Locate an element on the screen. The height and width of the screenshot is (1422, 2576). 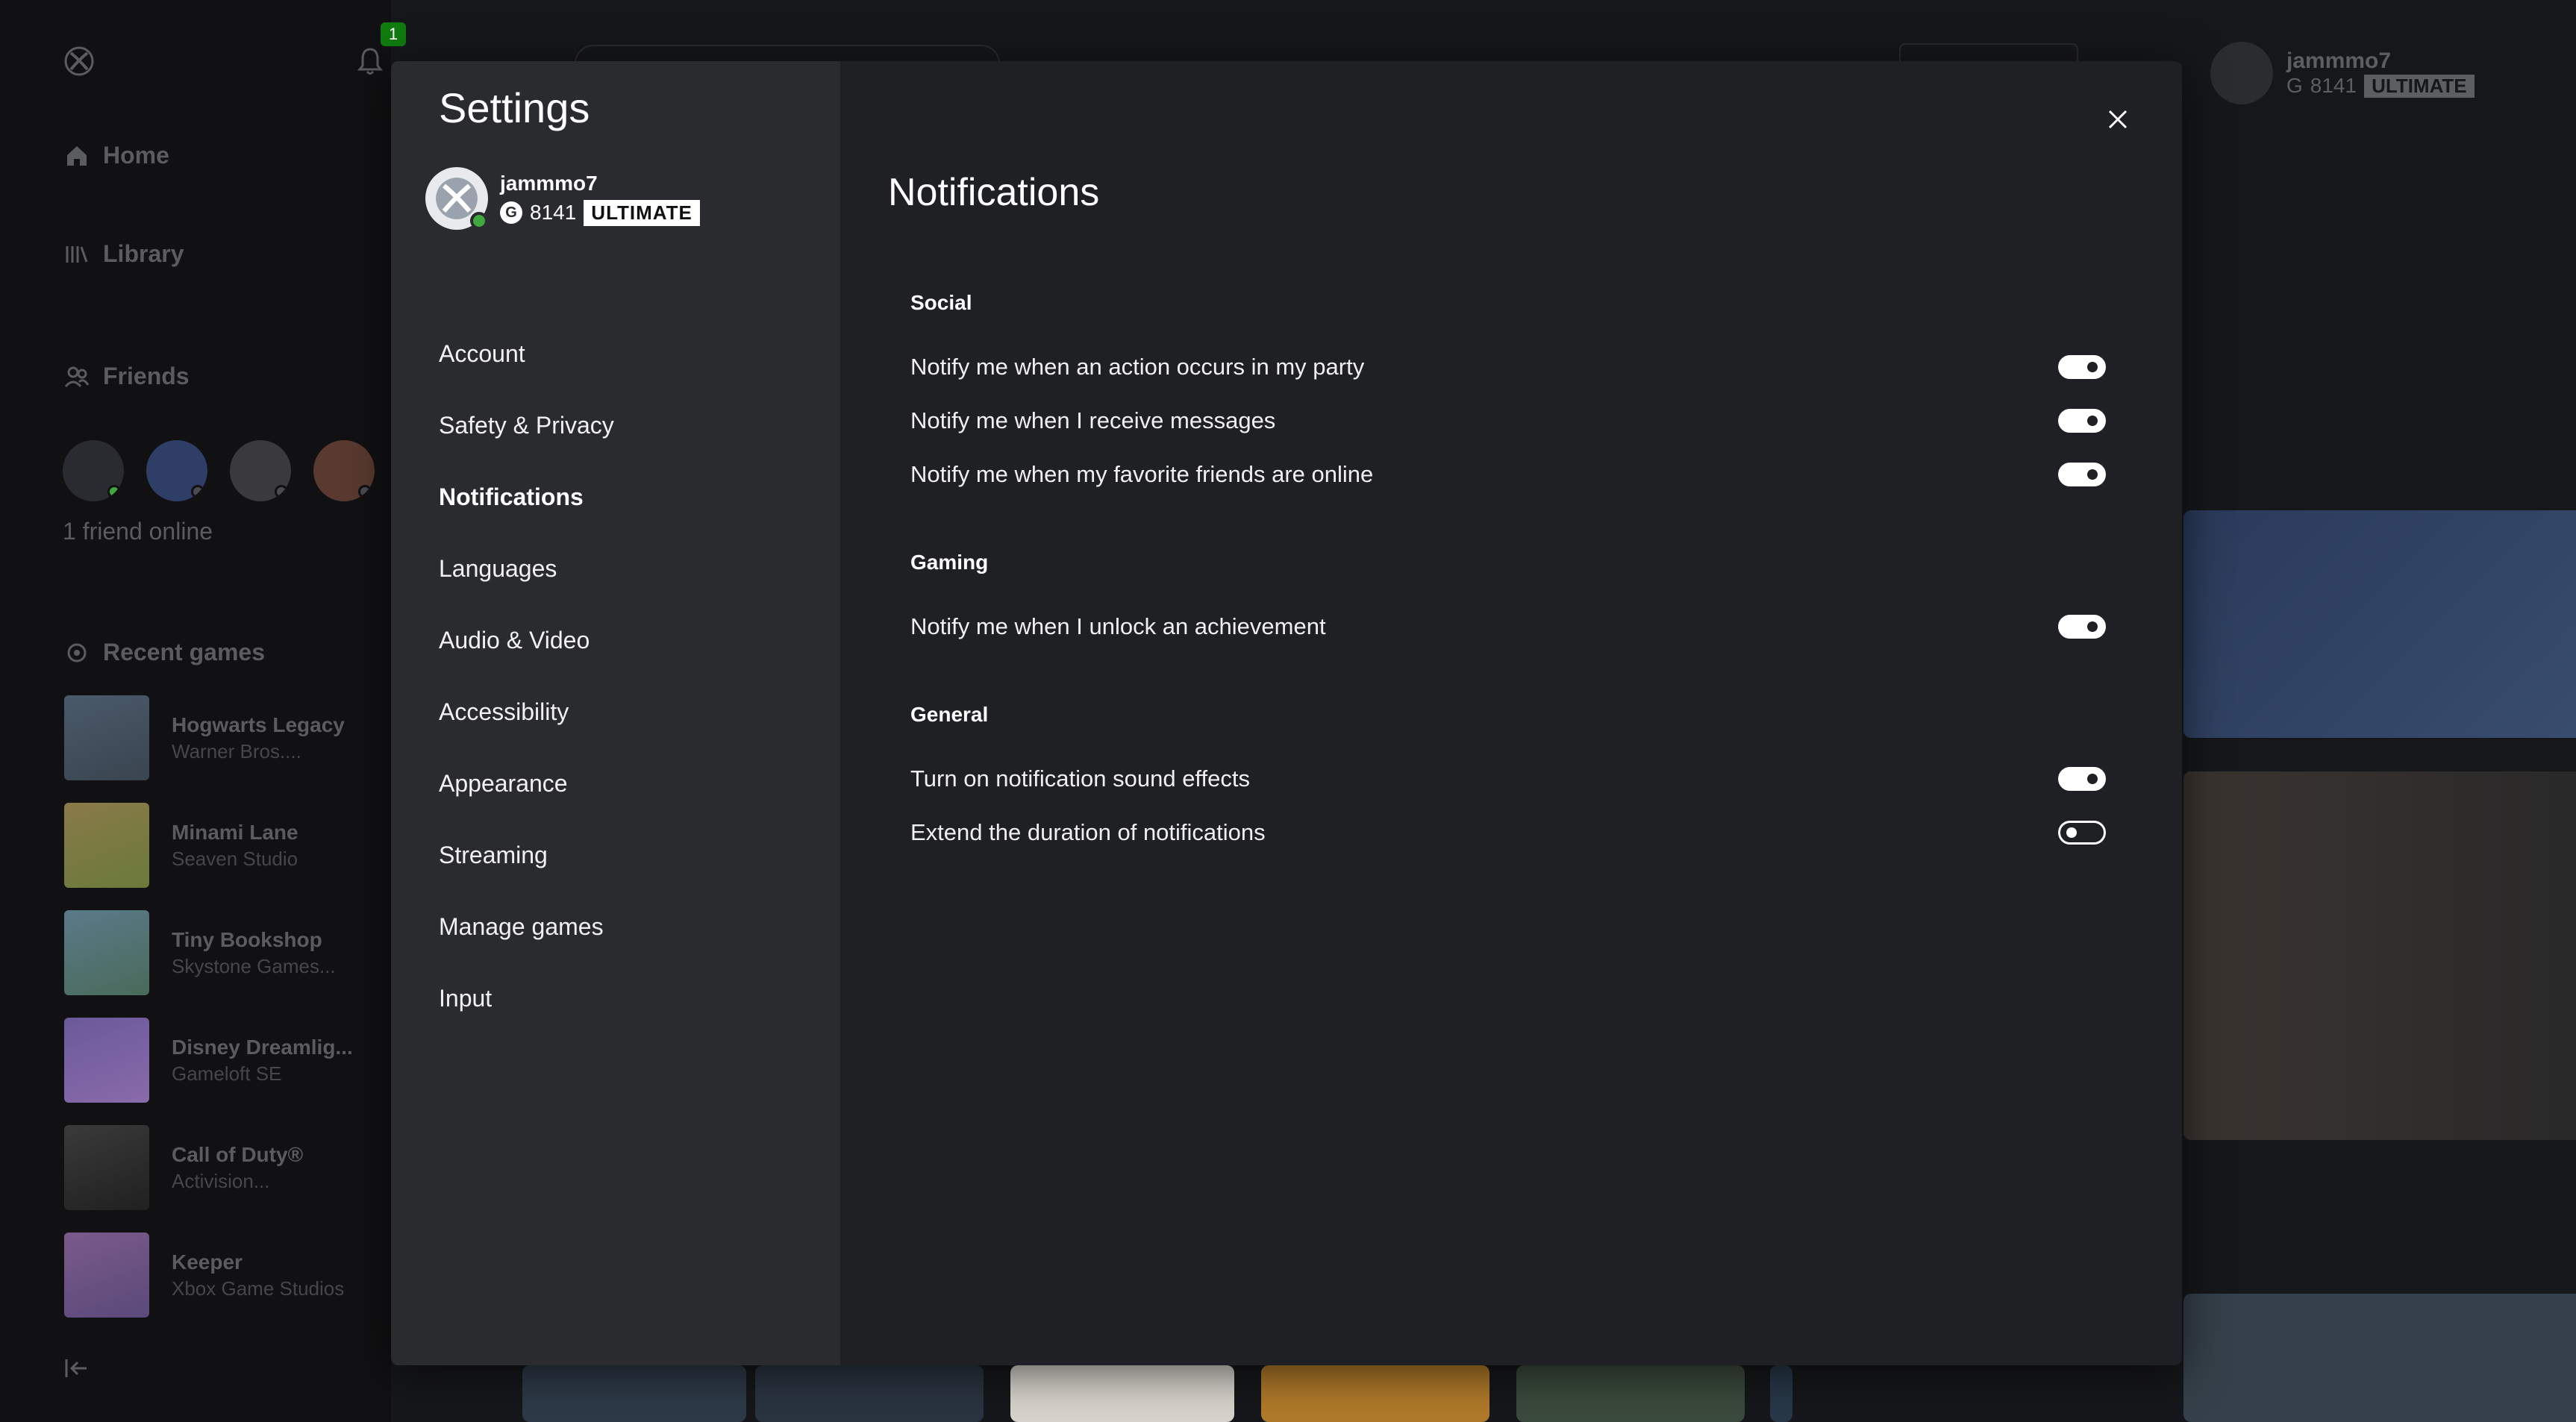
notification-count-badge: 1 is located at coordinates (393, 34).